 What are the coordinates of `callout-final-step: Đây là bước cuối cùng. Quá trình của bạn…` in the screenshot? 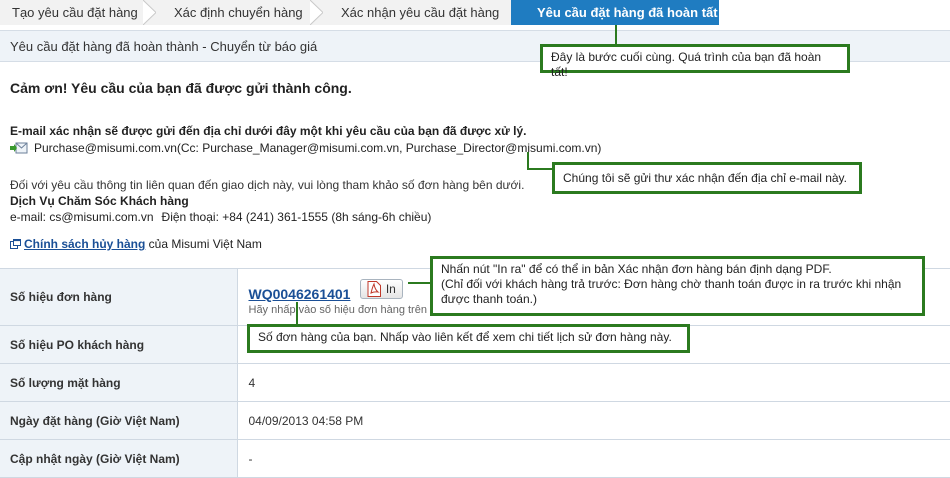 It's located at (695, 61).